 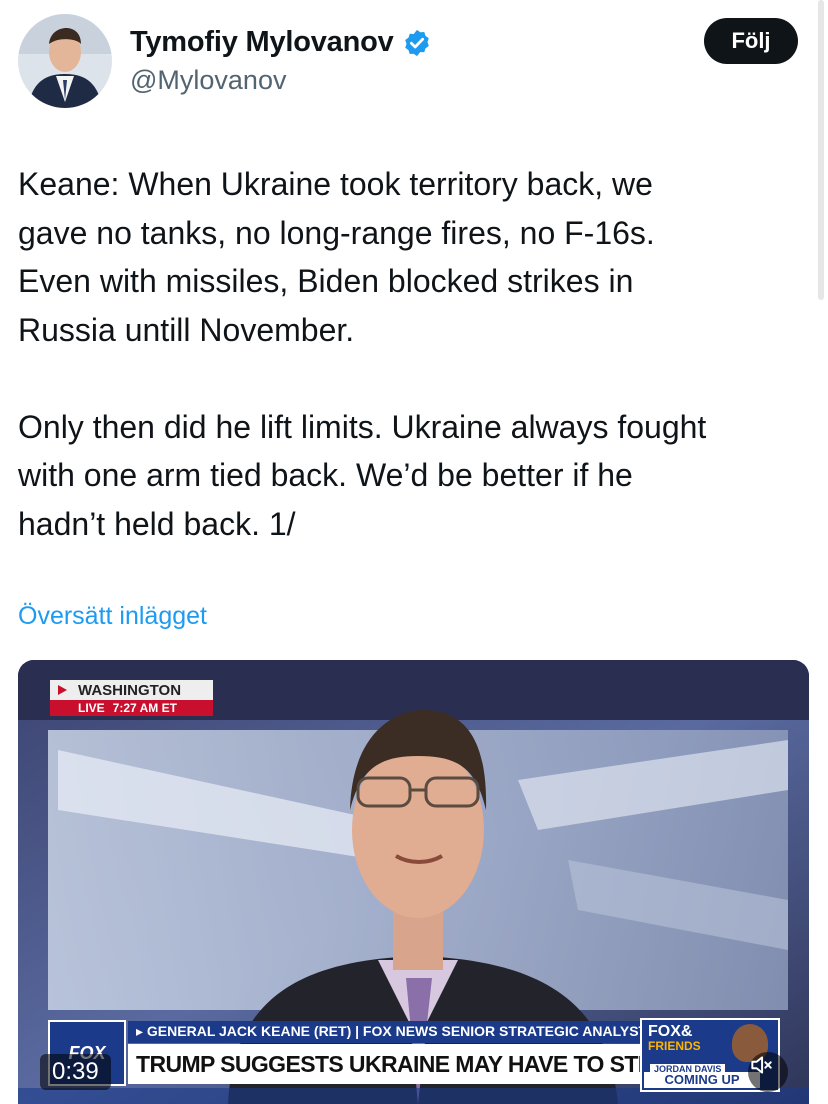 I want to click on location-bug: WASHINGTON LIVE 7:27 AM ET, so click(x=131, y=698).